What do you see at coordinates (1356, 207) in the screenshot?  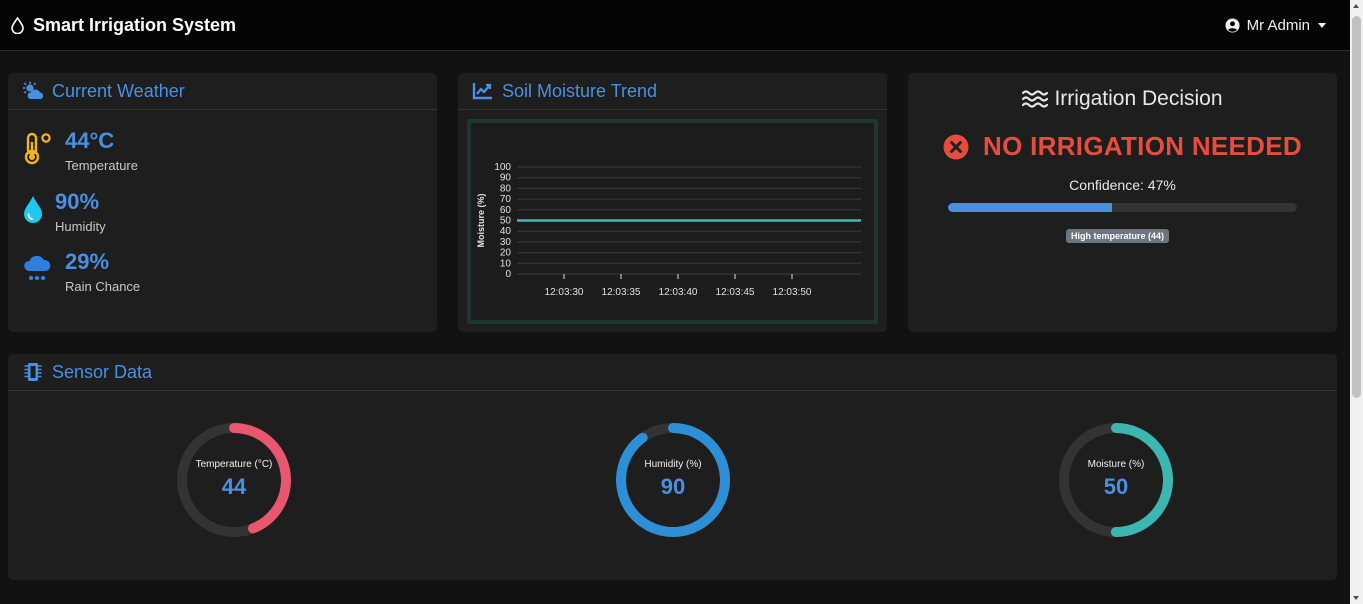 I see `scrollbar-thumb` at bounding box center [1356, 207].